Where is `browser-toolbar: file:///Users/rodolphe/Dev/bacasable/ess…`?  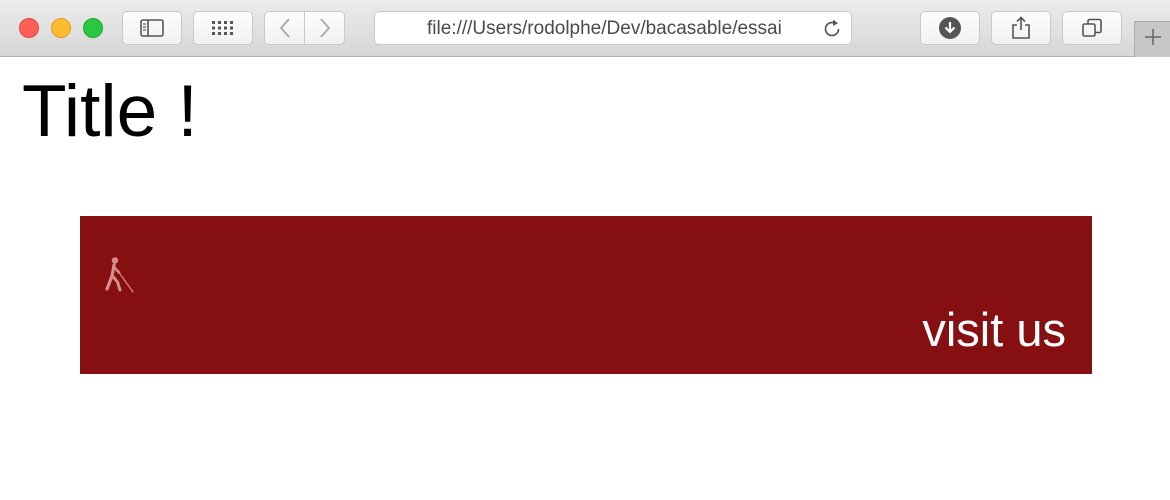
browser-toolbar: file:///Users/rodolphe/Dev/bacasable/ess… is located at coordinates (585, 28).